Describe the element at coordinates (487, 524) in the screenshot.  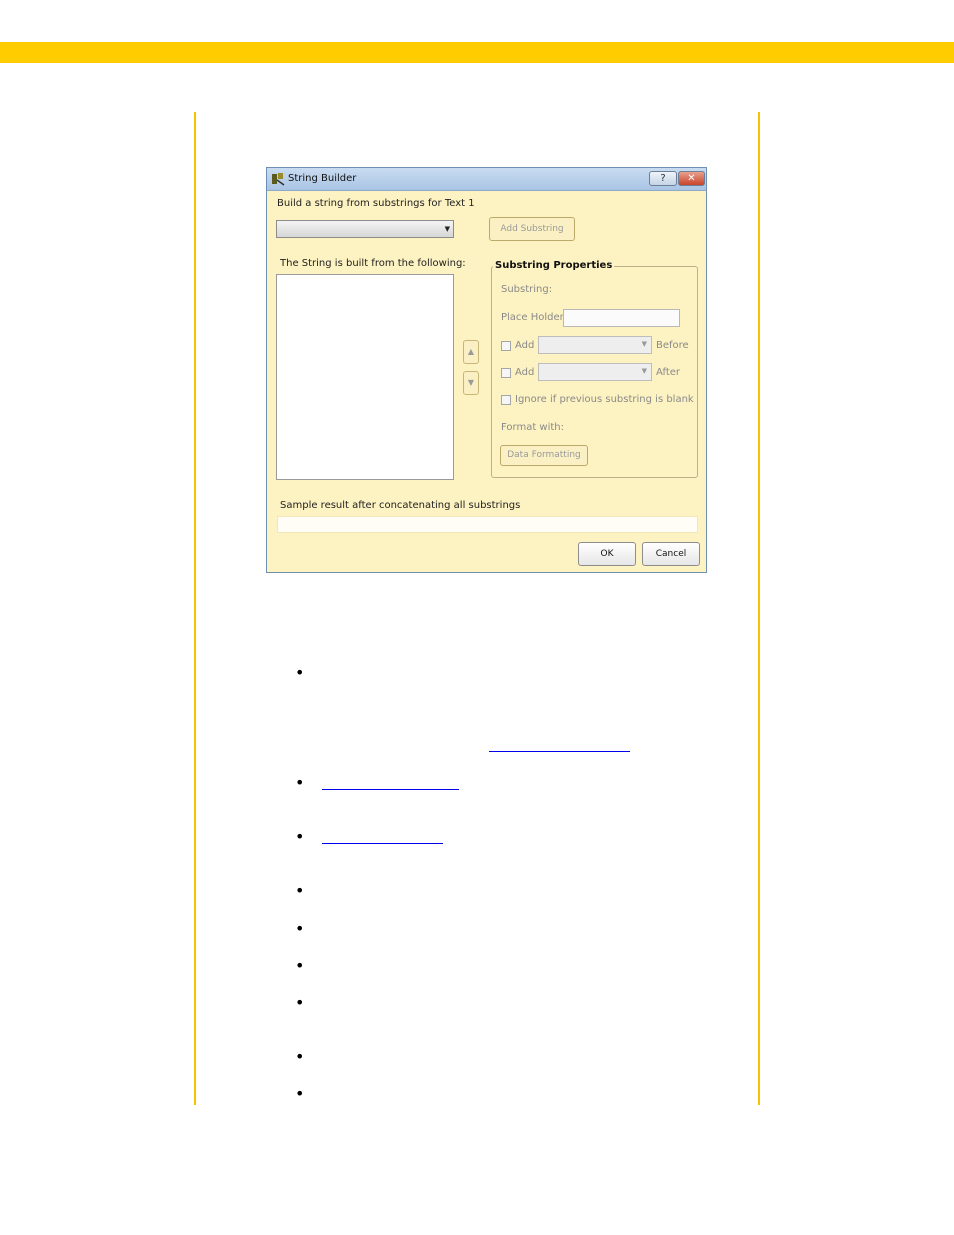
I see `sample-result-display` at that location.